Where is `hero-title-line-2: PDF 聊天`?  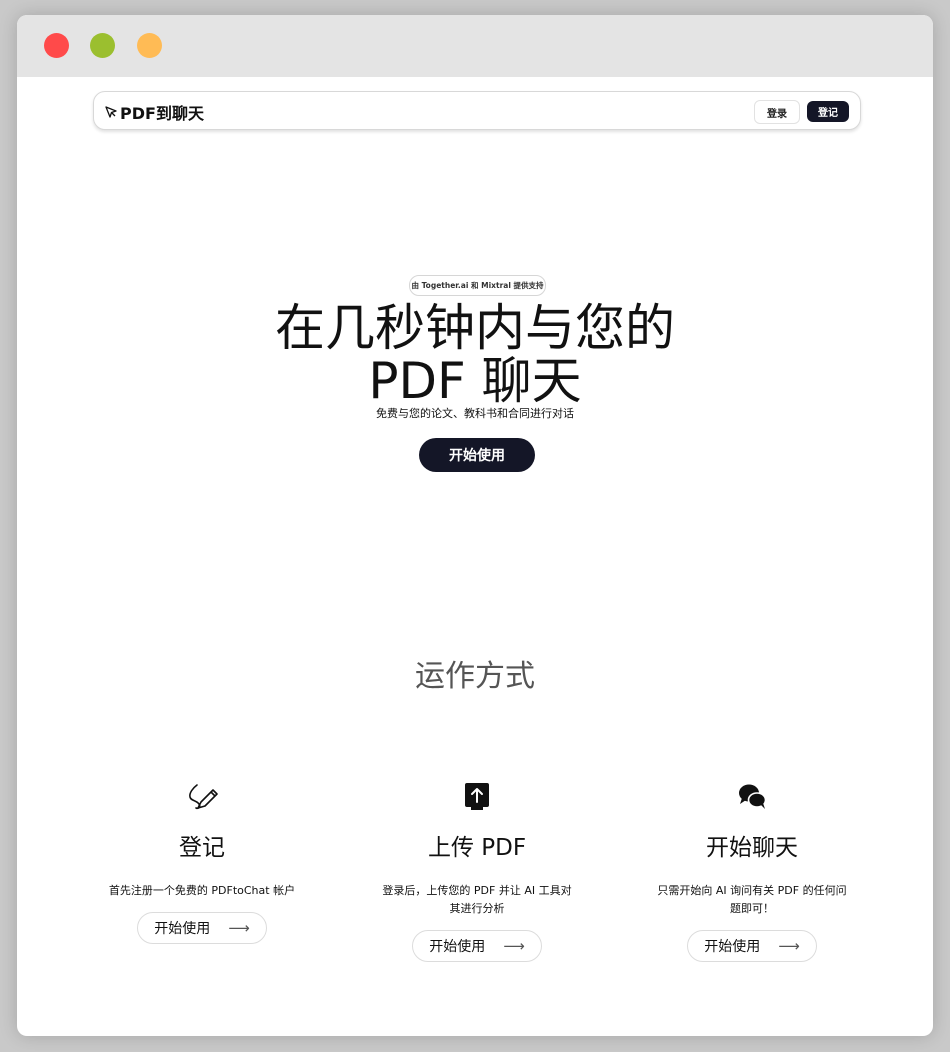
hero-title-line-2: PDF 聊天 is located at coordinates (475, 381).